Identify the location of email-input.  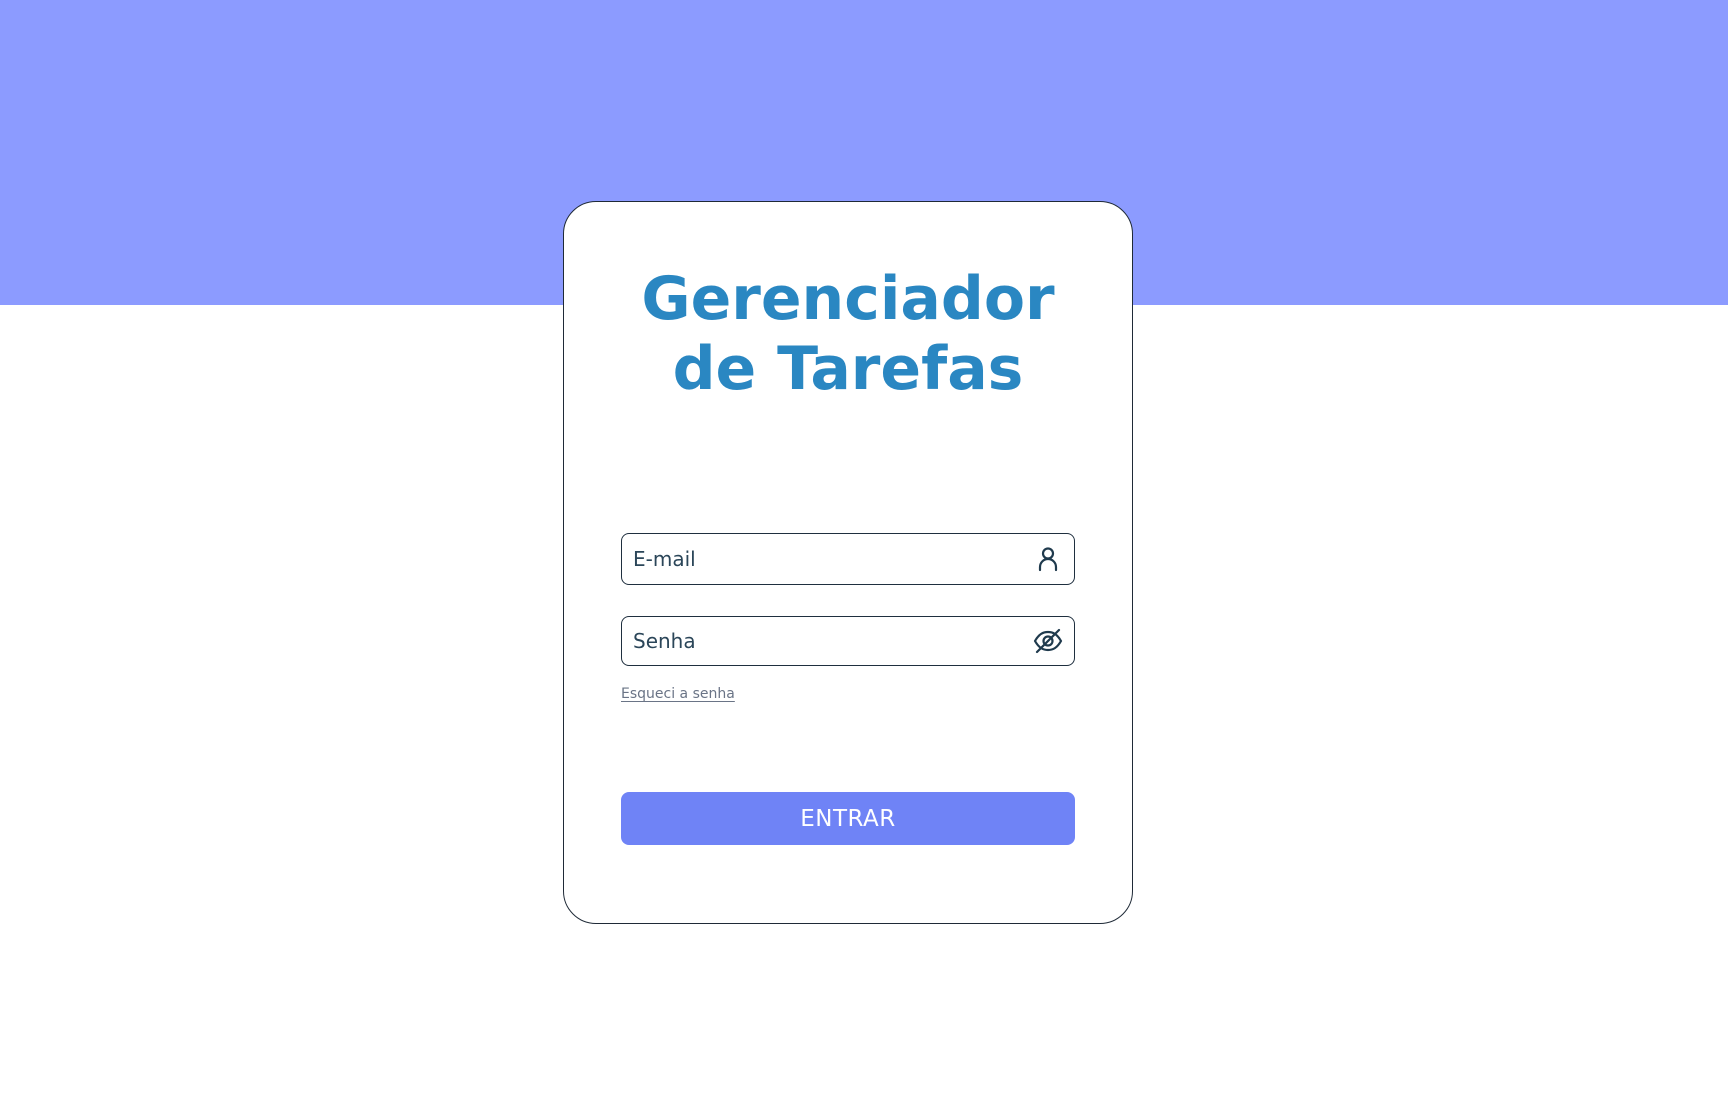
(823, 559).